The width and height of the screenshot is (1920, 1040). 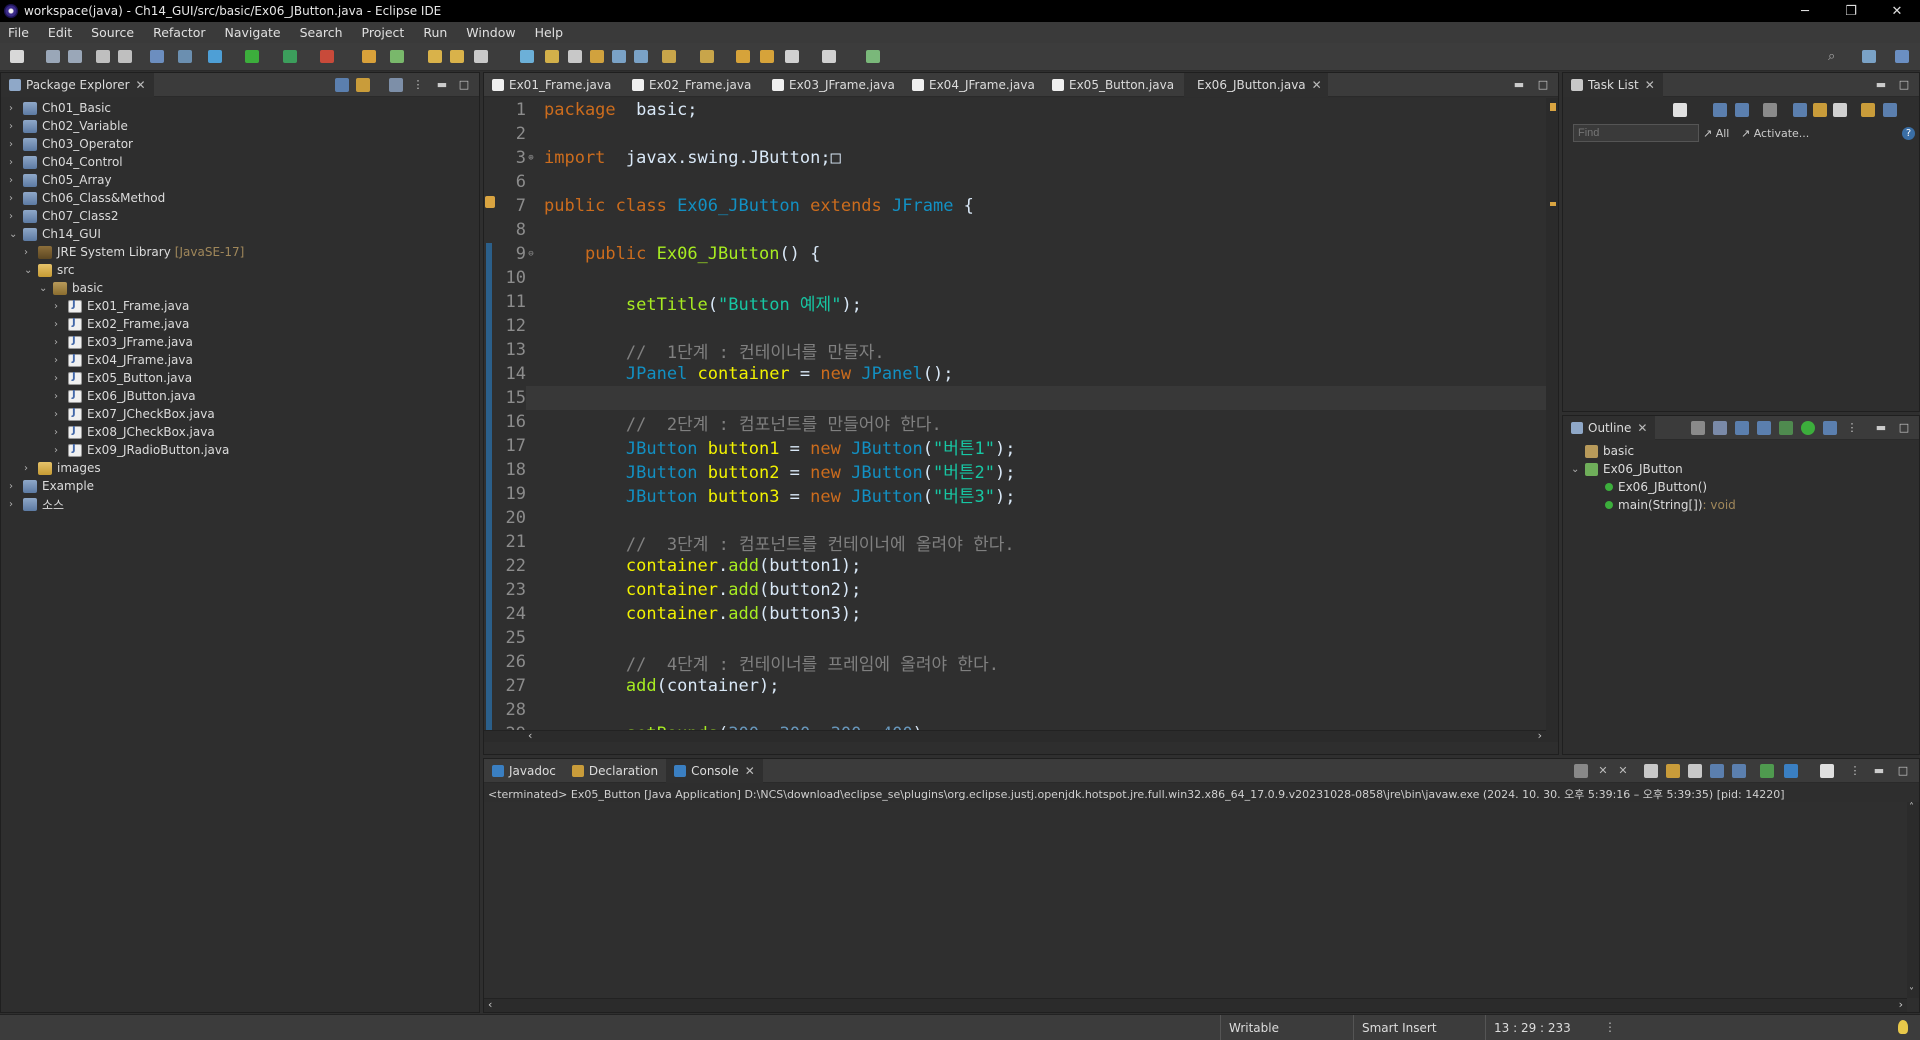 I want to click on tab-outline: Outline ✕, so click(x=1609, y=427).